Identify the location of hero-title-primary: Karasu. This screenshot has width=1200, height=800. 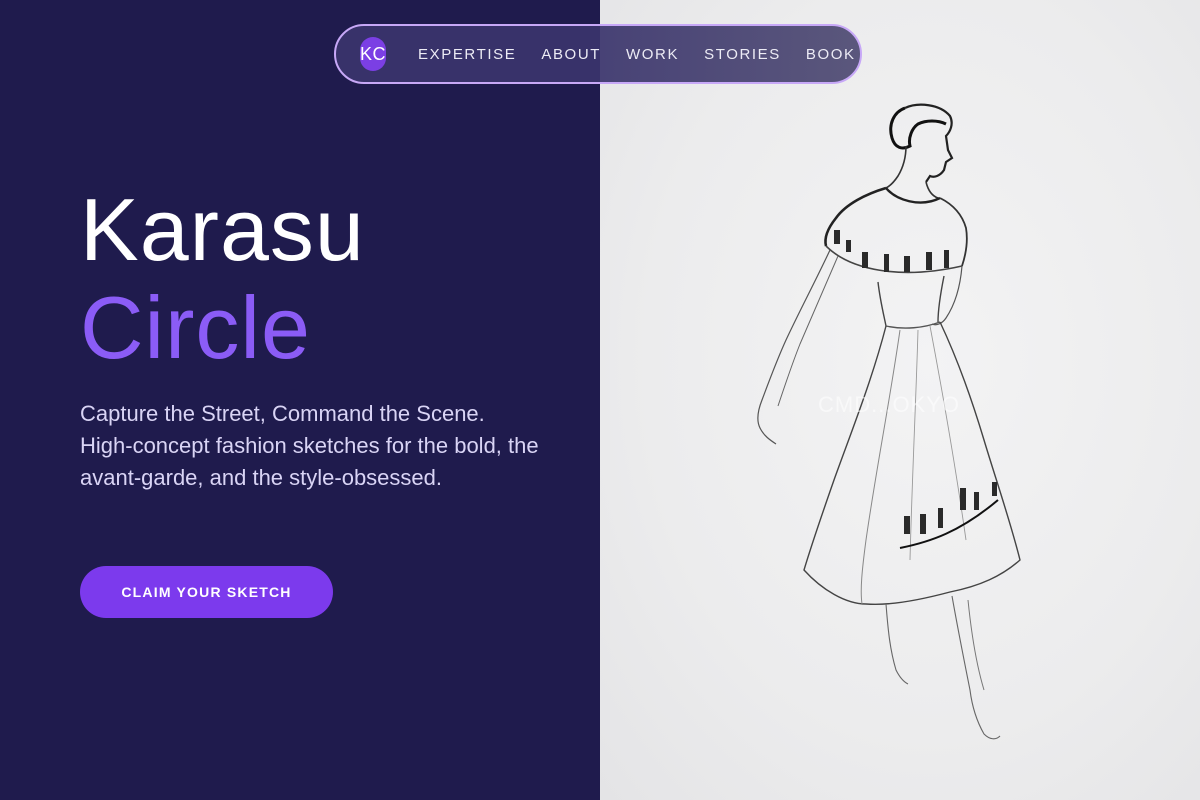
(222, 229).